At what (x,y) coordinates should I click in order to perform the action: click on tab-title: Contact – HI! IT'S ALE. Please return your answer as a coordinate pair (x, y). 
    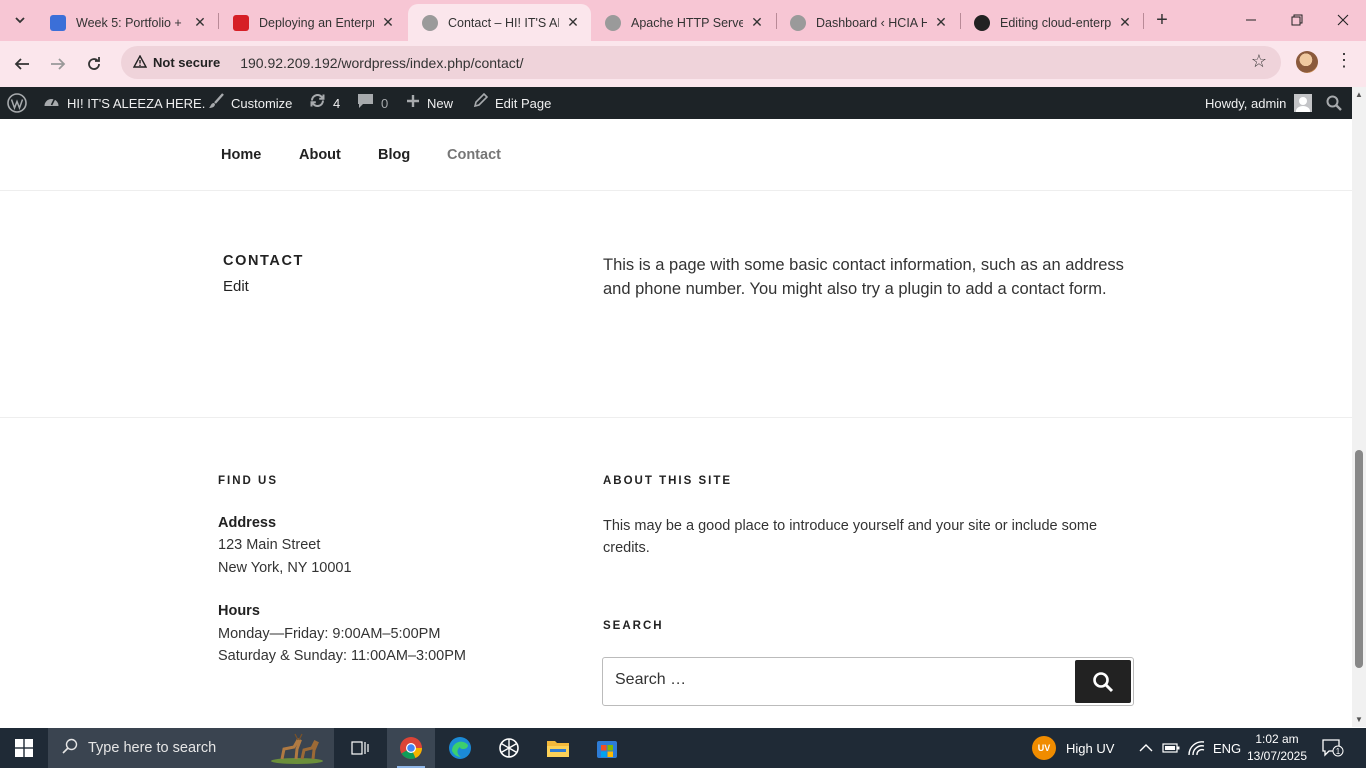
    Looking at the image, I should click on (503, 22).